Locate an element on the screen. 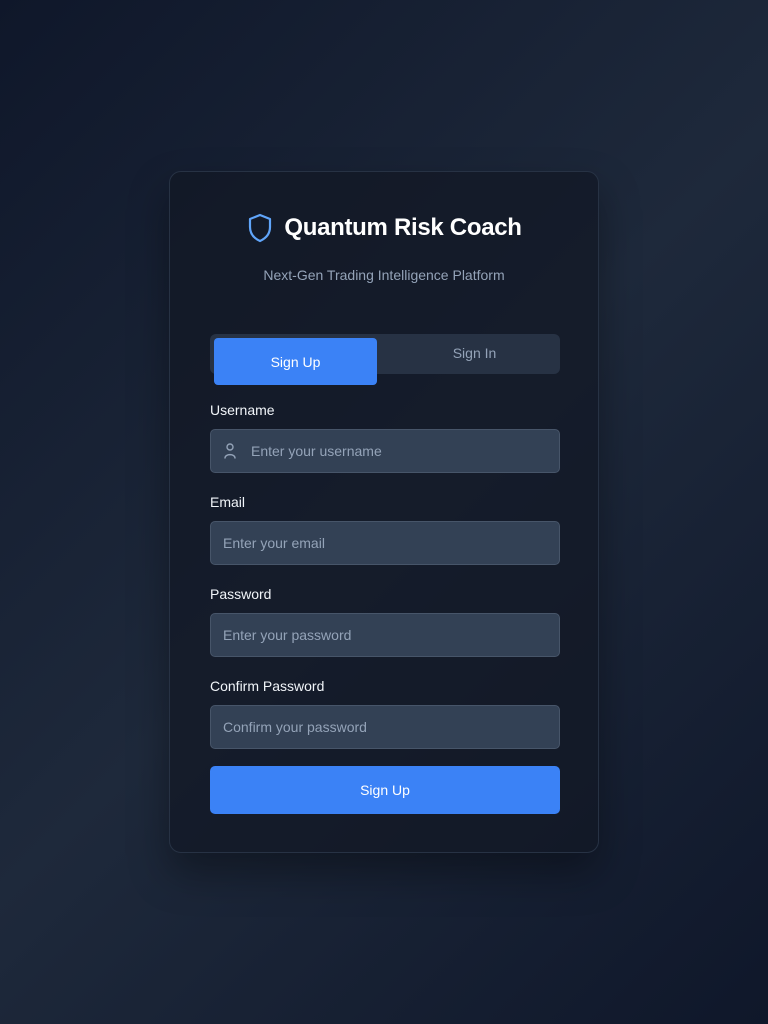 Image resolution: width=768 pixels, height=1024 pixels. username-field-wrapper is located at coordinates (385, 451).